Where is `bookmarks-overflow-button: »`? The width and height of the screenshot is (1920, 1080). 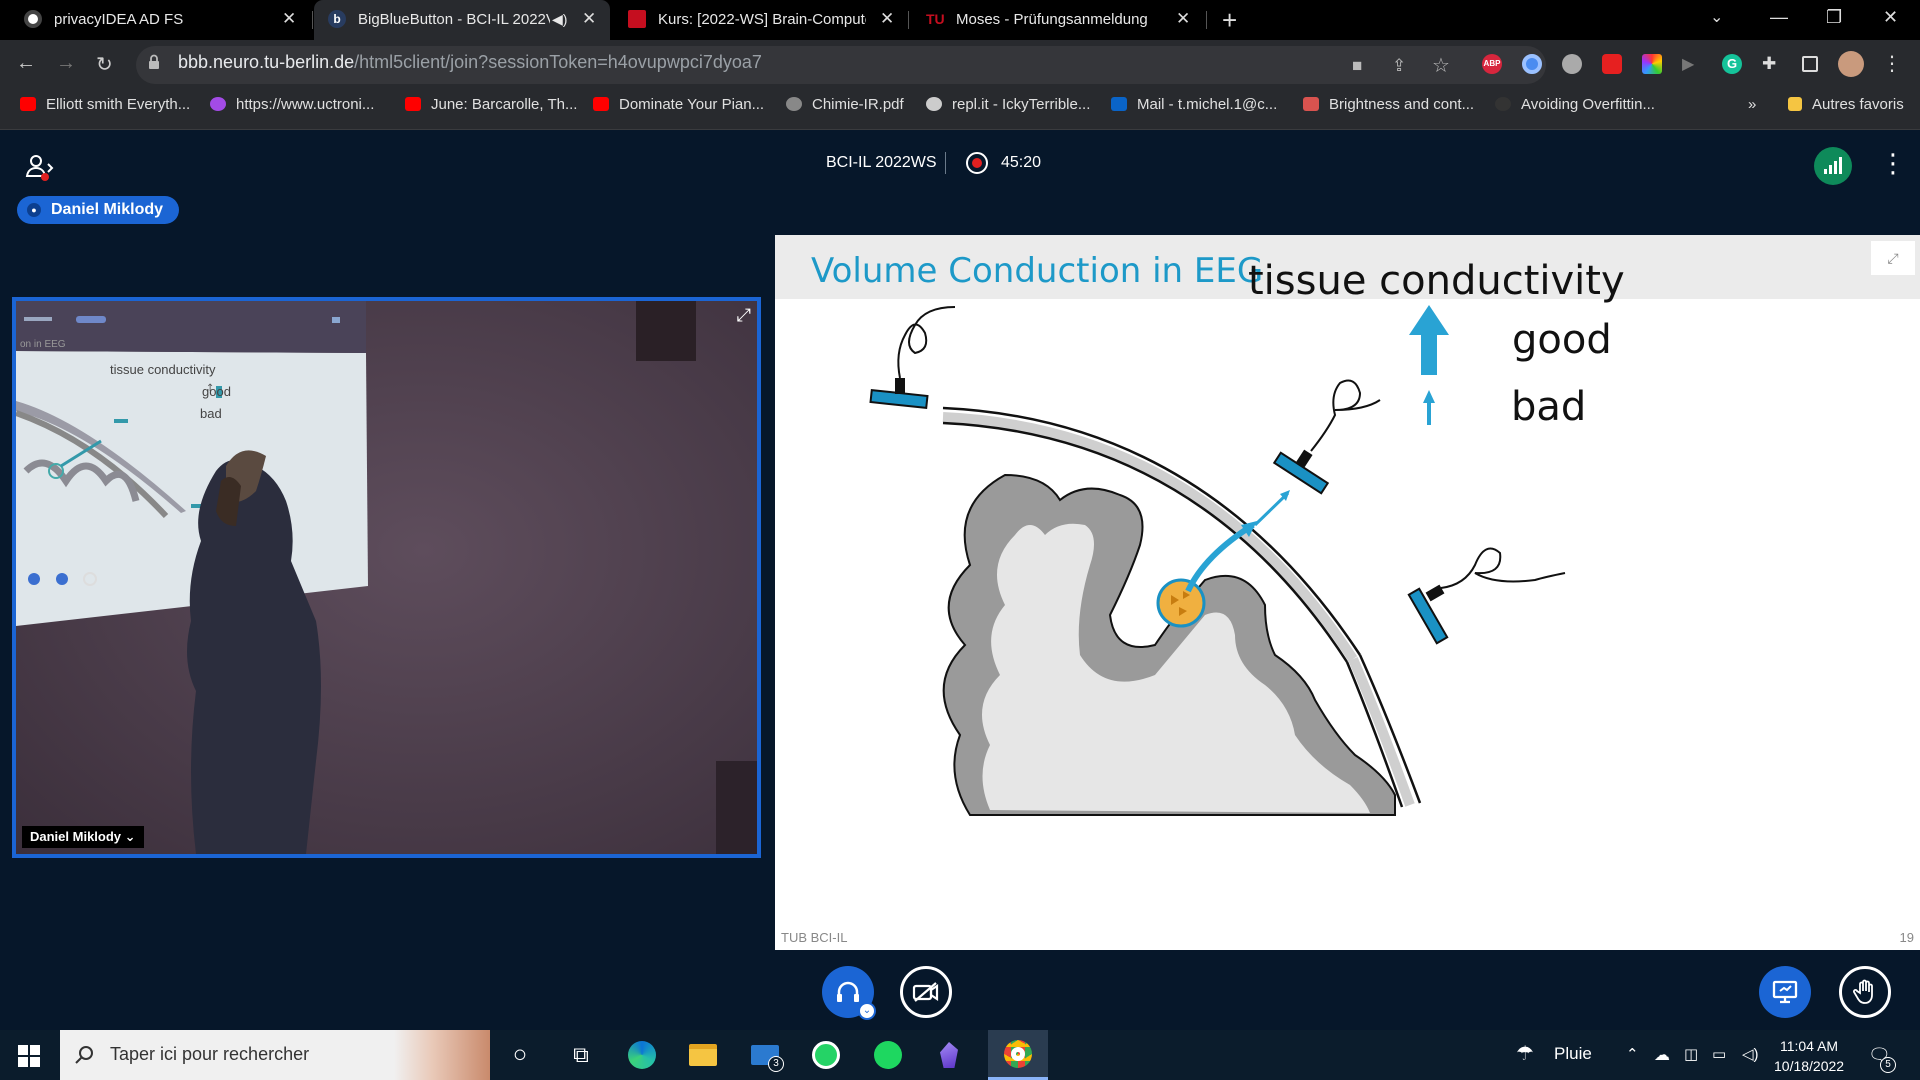 bookmarks-overflow-button: » is located at coordinates (1752, 106).